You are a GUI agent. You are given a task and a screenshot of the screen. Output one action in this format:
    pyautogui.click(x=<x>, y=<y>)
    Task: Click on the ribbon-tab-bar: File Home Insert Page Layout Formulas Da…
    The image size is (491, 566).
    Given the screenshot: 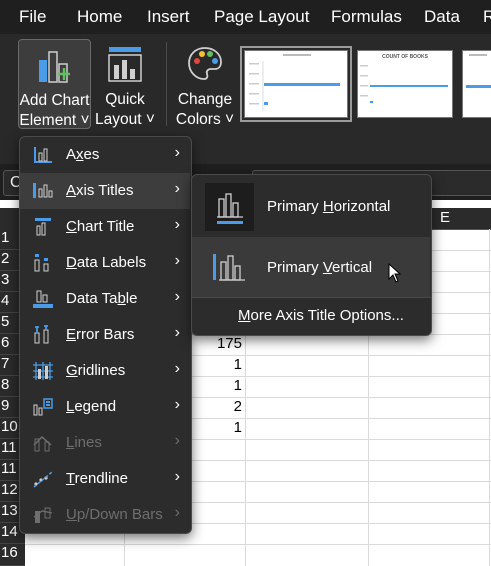 What is the action you would take?
    pyautogui.click(x=245, y=17)
    